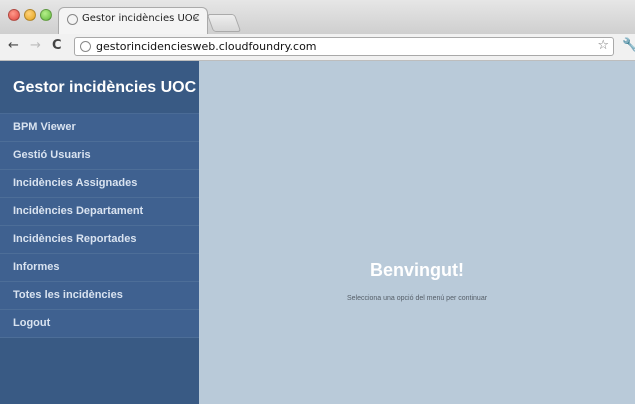 Image resolution: width=635 pixels, height=404 pixels. I want to click on sidebar-item-incidencies-assignades: Incidències Assignades, so click(99, 184).